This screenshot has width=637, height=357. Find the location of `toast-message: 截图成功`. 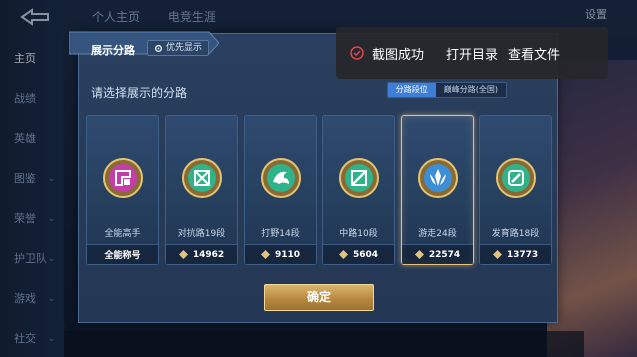

toast-message: 截图成功 is located at coordinates (398, 55).